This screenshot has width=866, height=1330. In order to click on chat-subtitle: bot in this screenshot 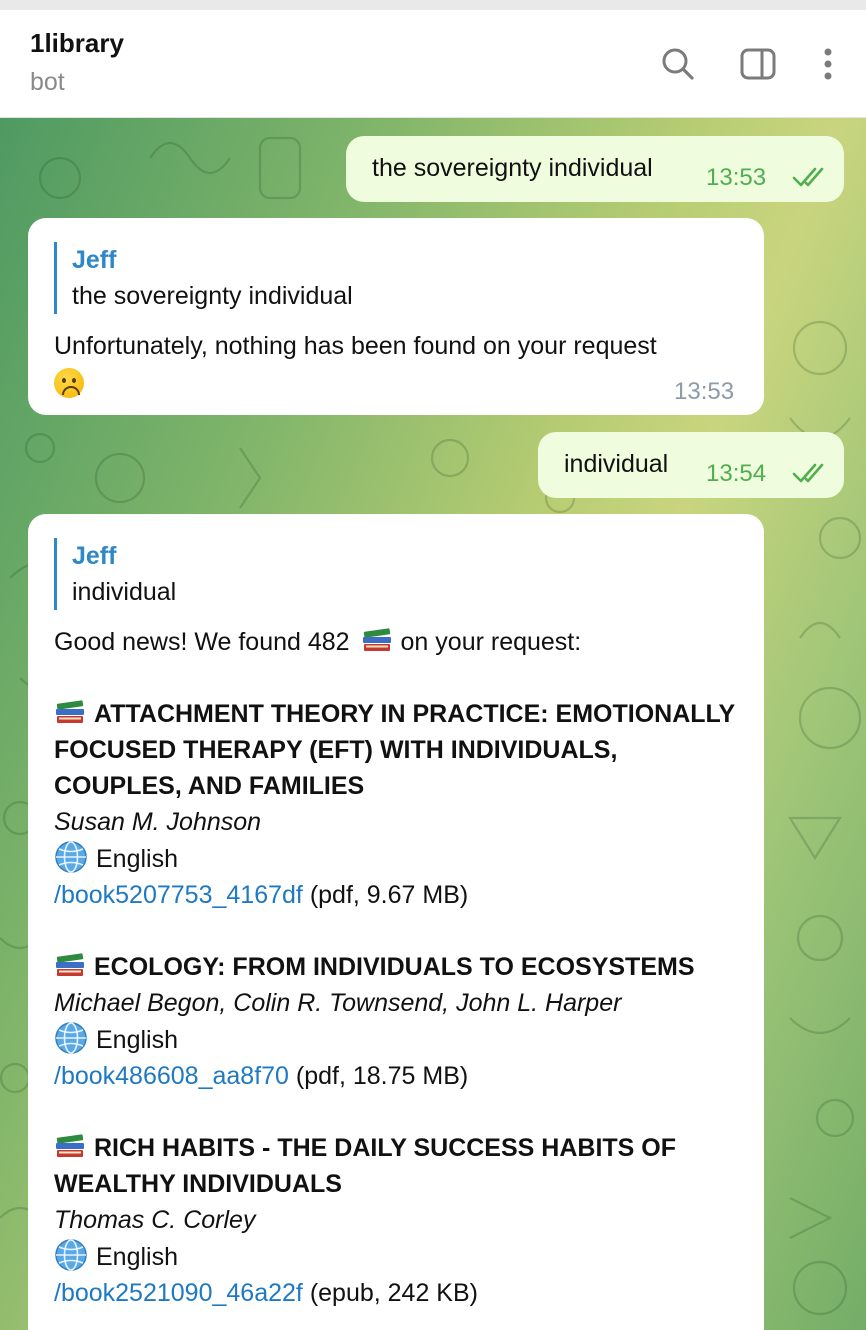, I will do `click(47, 82)`.